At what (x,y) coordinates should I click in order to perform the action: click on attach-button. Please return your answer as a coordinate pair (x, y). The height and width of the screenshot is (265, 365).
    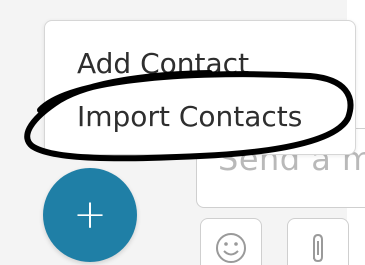
    Looking at the image, I should click on (318, 241).